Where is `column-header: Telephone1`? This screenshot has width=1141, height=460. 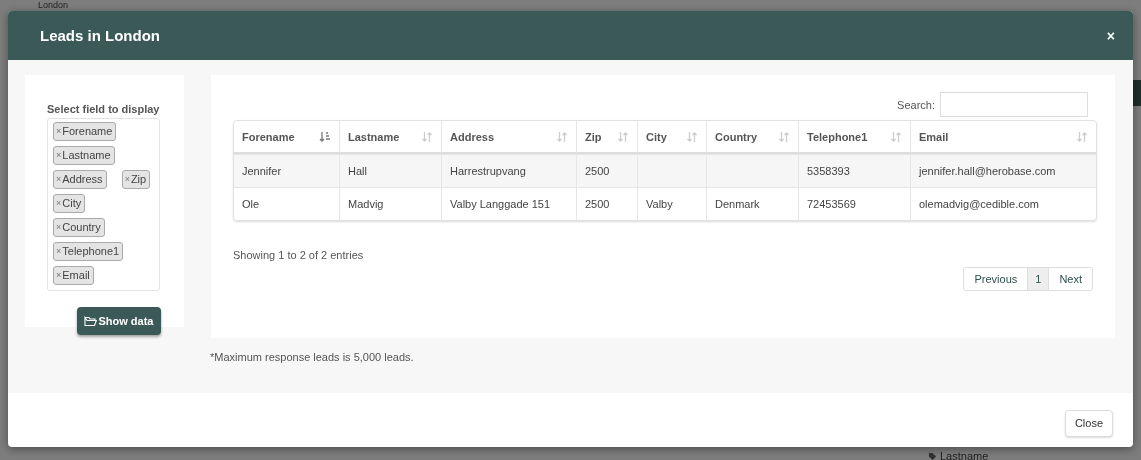 column-header: Telephone1 is located at coordinates (854, 136).